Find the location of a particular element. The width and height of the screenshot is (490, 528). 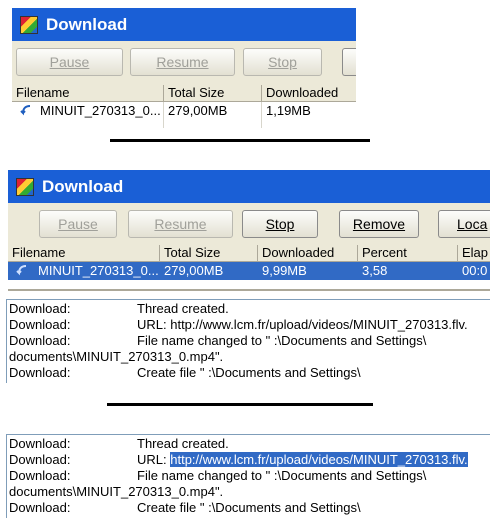

row-elapsed: 00:0 is located at coordinates (475, 270).